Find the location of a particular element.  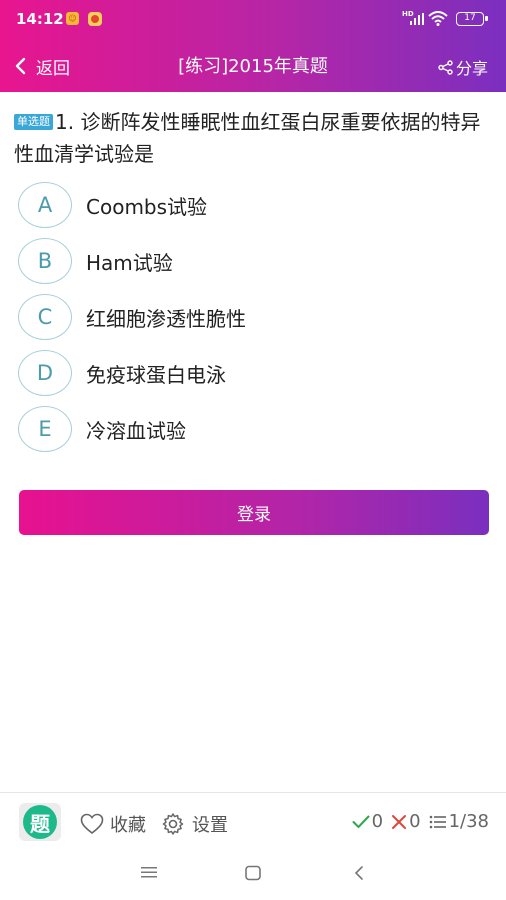

app-logo-icon: 题 is located at coordinates (40, 822).